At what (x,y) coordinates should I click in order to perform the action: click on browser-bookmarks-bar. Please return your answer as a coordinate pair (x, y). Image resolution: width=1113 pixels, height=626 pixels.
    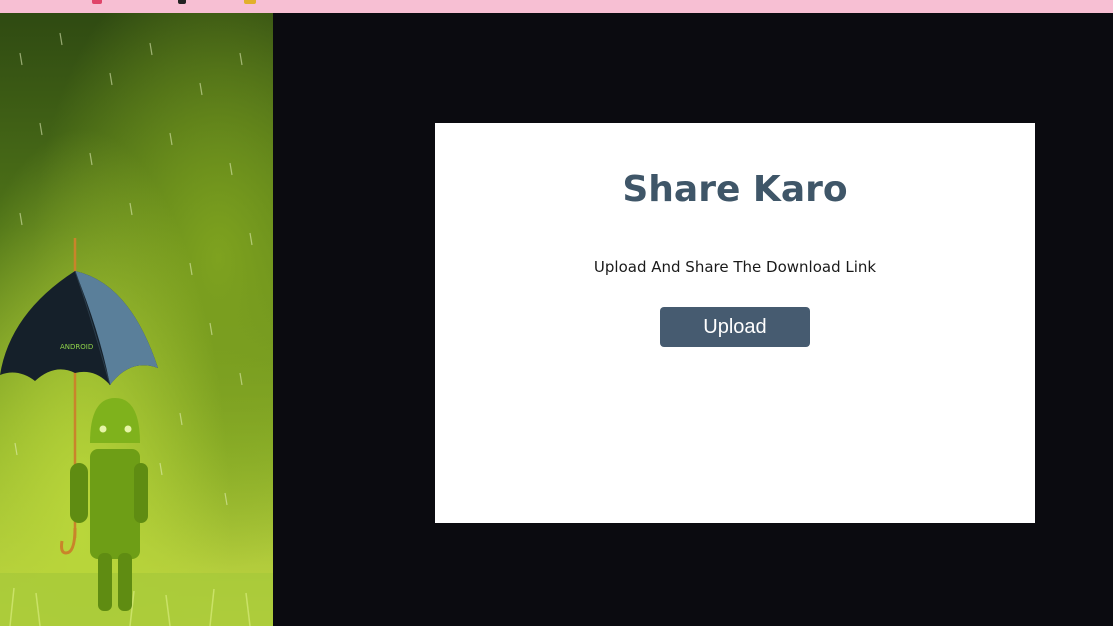
    Looking at the image, I should click on (556, 6).